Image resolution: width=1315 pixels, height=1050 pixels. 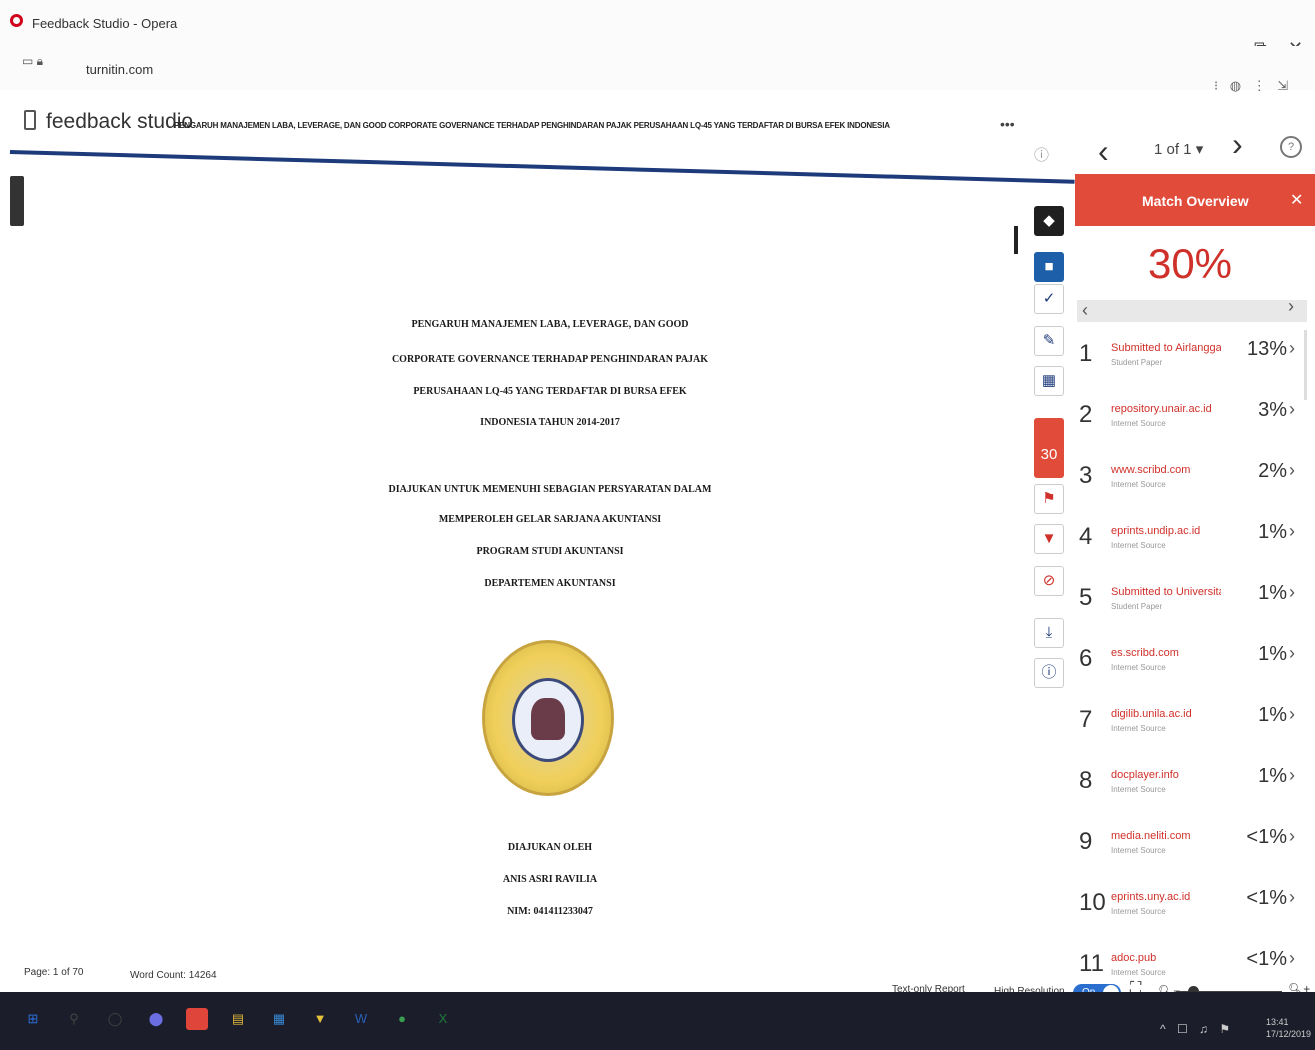 What do you see at coordinates (1049, 267) in the screenshot?
I see `similarity-layer-icon: ■` at bounding box center [1049, 267].